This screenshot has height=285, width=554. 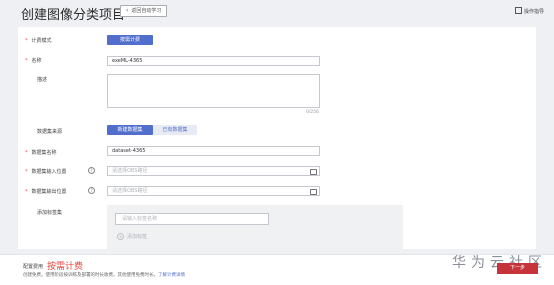 What do you see at coordinates (517, 268) in the screenshot?
I see `next-button: 下一步` at bounding box center [517, 268].